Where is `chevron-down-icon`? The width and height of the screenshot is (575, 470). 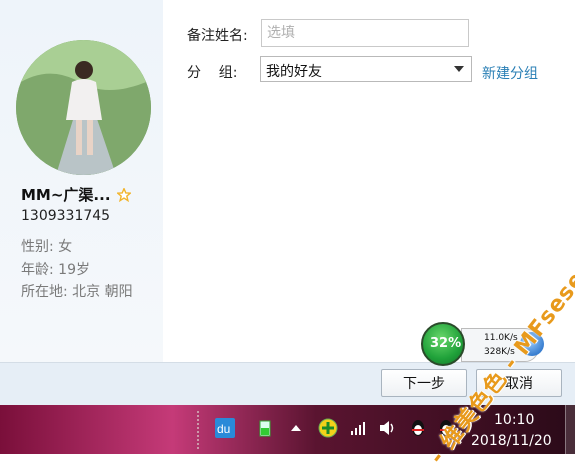
chevron-down-icon is located at coordinates (459, 69).